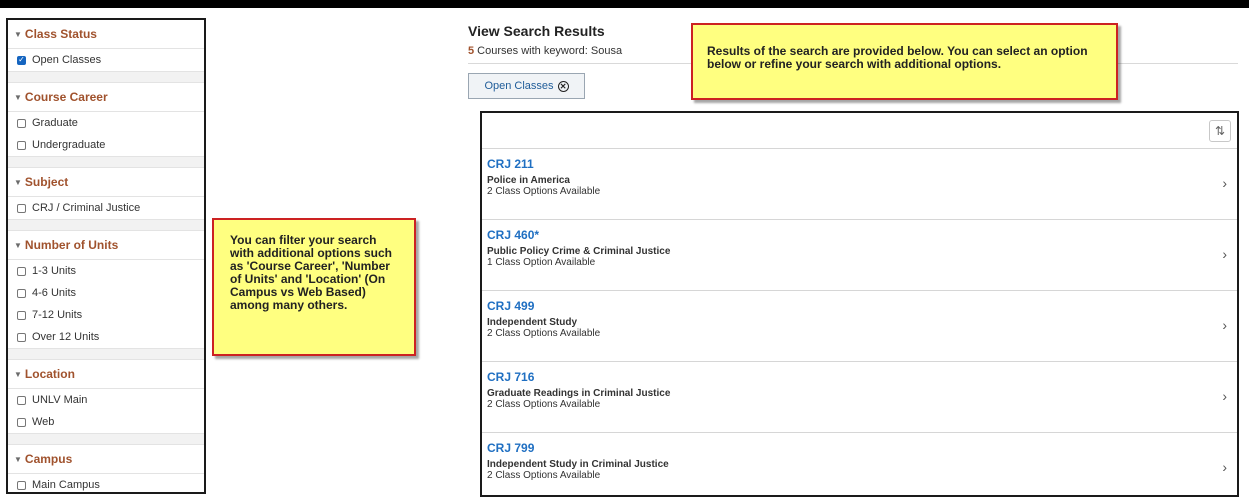 This screenshot has width=1249, height=504. I want to click on filter-option-label: Web, so click(43, 422).